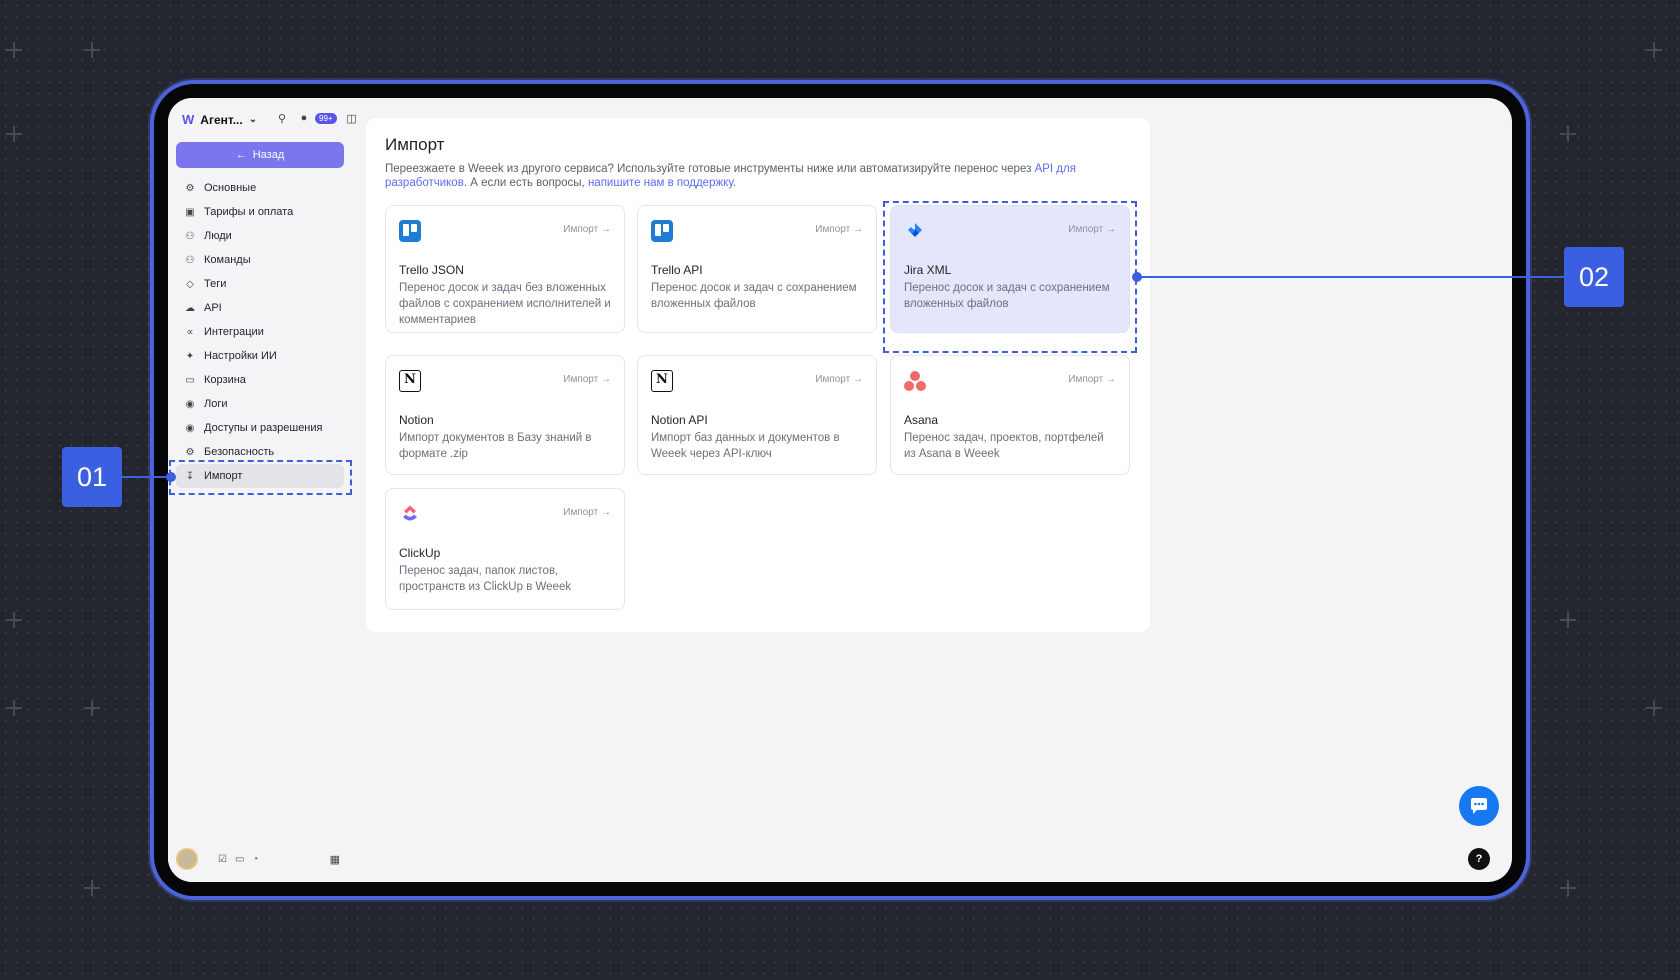 The height and width of the screenshot is (980, 1680). What do you see at coordinates (190, 404) in the screenshot?
I see `lock-icon: ◉` at bounding box center [190, 404].